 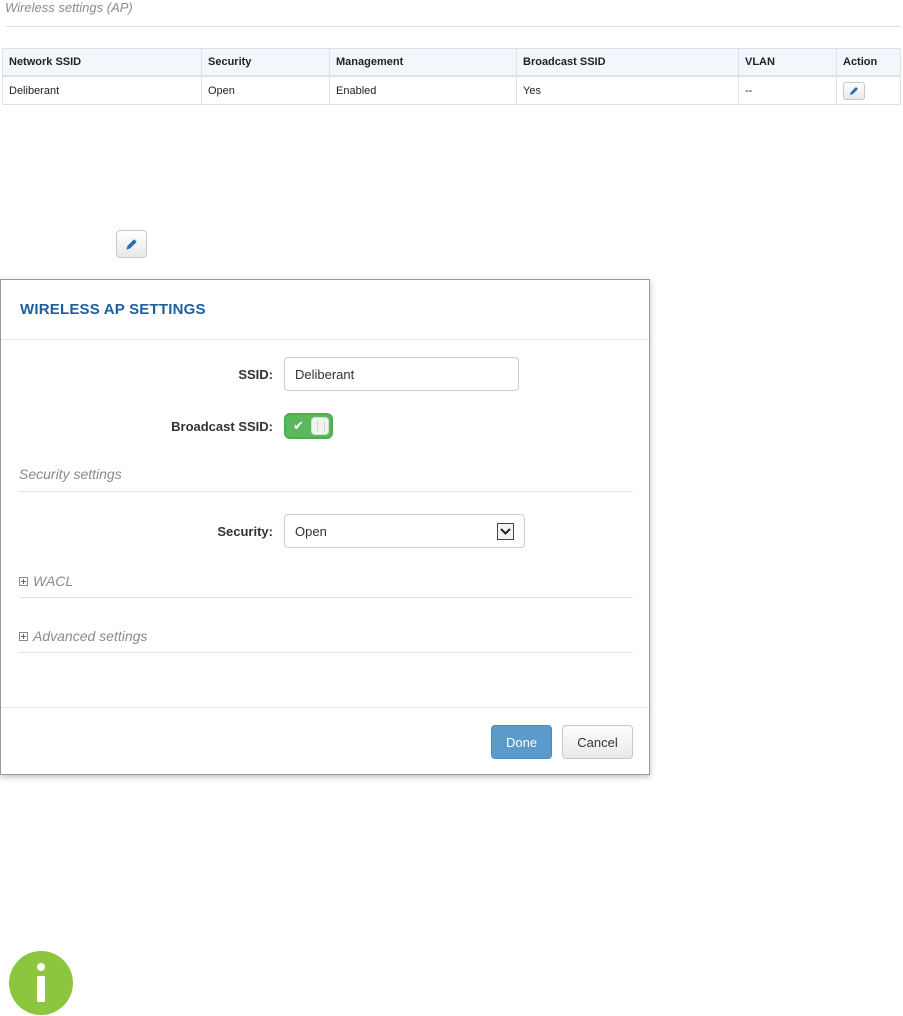 What do you see at coordinates (404, 531) in the screenshot?
I see `security-select: Open` at bounding box center [404, 531].